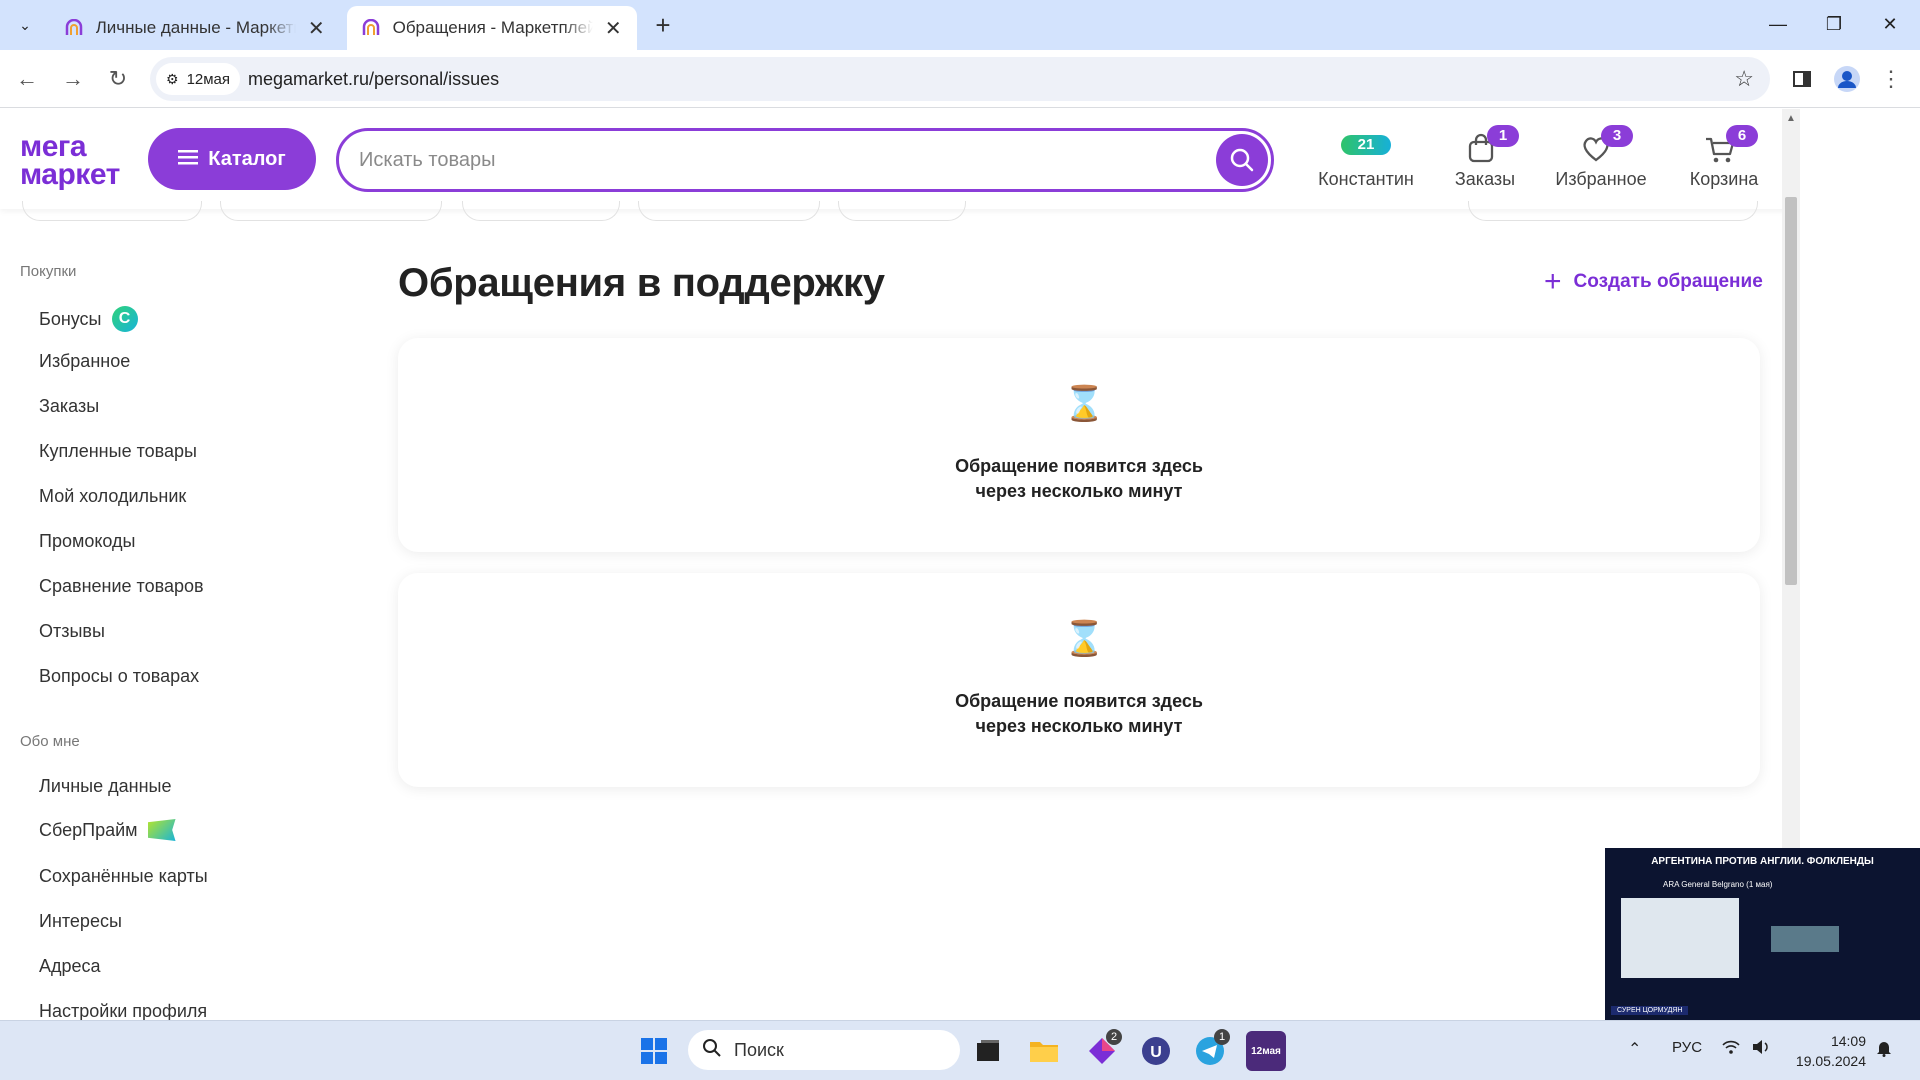 The height and width of the screenshot is (1080, 1920). What do you see at coordinates (641, 283) in the screenshot?
I see `page-title: Обращения в поддержку` at bounding box center [641, 283].